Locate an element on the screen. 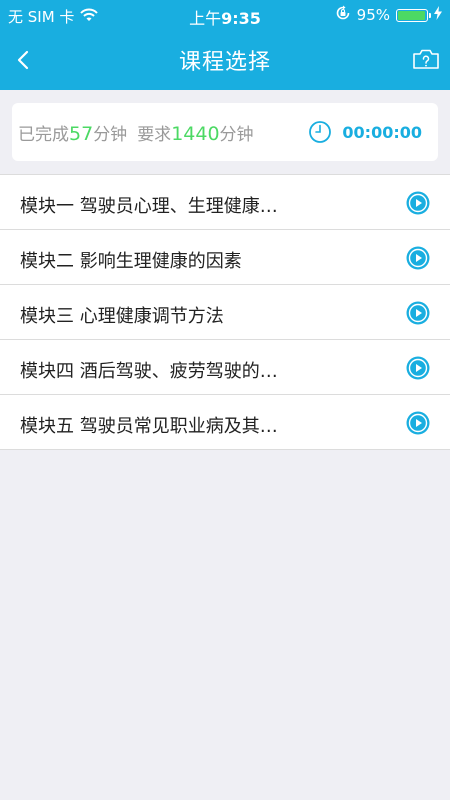 Image resolution: width=450 pixels, height=800 pixels. camera-help-icon is located at coordinates (426, 59).